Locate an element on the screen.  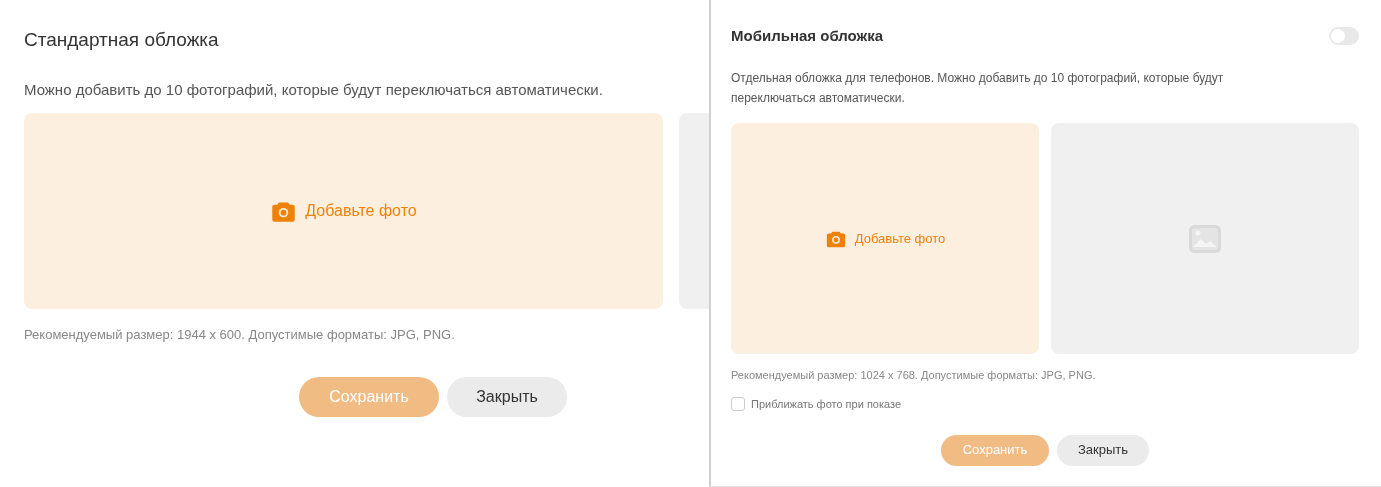
image-icon is located at coordinates (1205, 238).